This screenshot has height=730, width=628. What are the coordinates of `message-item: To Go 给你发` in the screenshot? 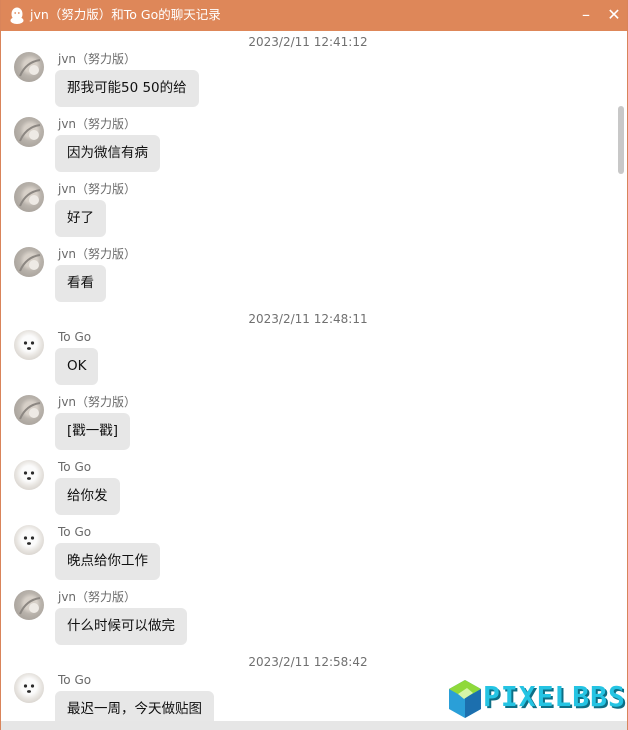 It's located at (302, 490).